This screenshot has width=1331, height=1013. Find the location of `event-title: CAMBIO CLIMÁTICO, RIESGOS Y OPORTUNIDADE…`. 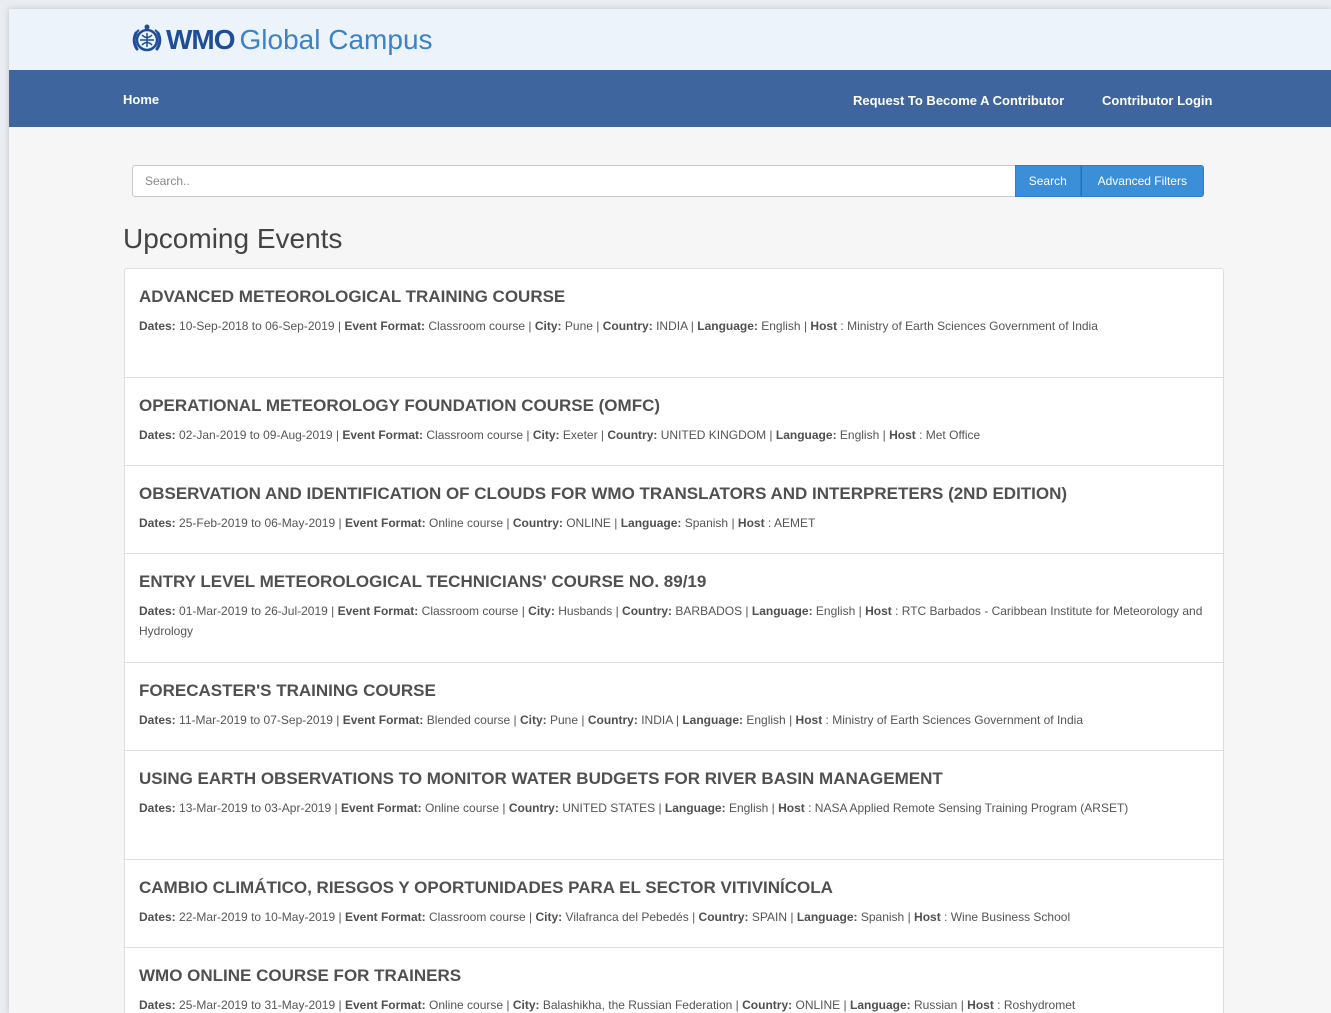

event-title: CAMBIO CLIMÁTICO, RIESGOS Y OPORTUNIDADE… is located at coordinates (674, 888).